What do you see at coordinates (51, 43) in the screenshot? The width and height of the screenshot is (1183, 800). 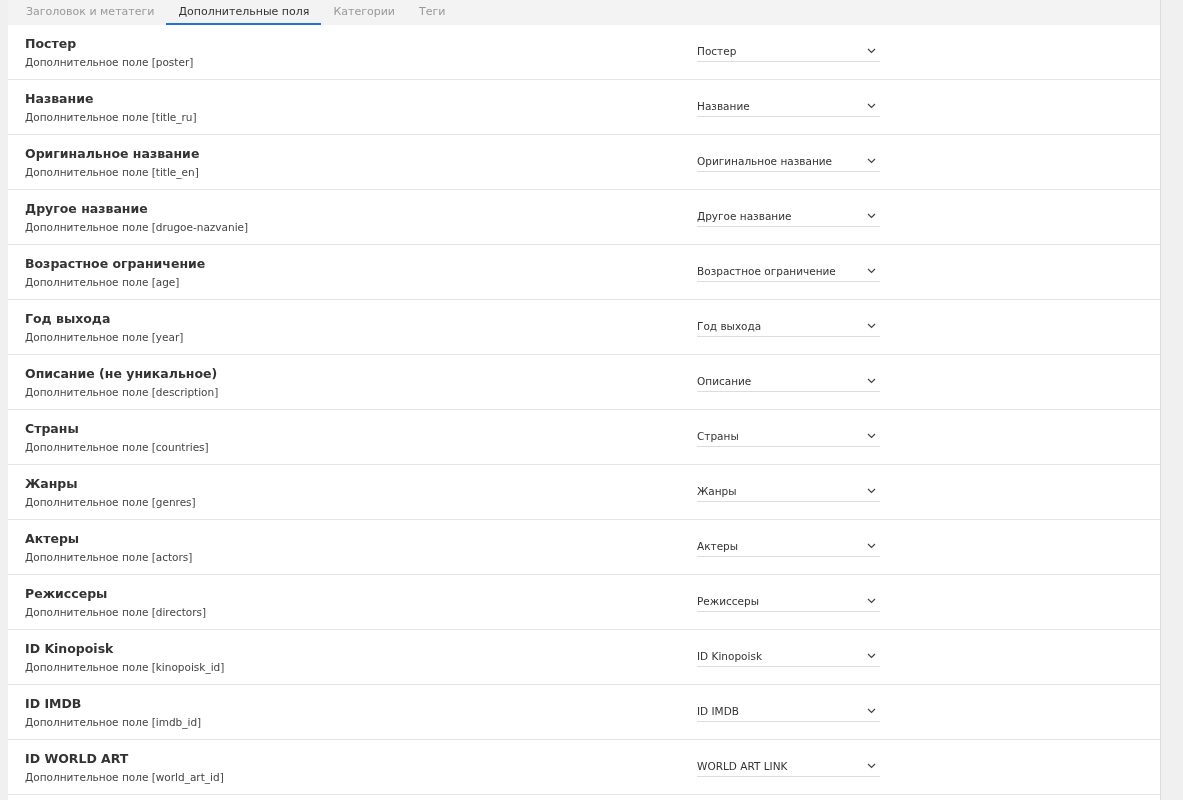 I see `field-title: Постер` at bounding box center [51, 43].